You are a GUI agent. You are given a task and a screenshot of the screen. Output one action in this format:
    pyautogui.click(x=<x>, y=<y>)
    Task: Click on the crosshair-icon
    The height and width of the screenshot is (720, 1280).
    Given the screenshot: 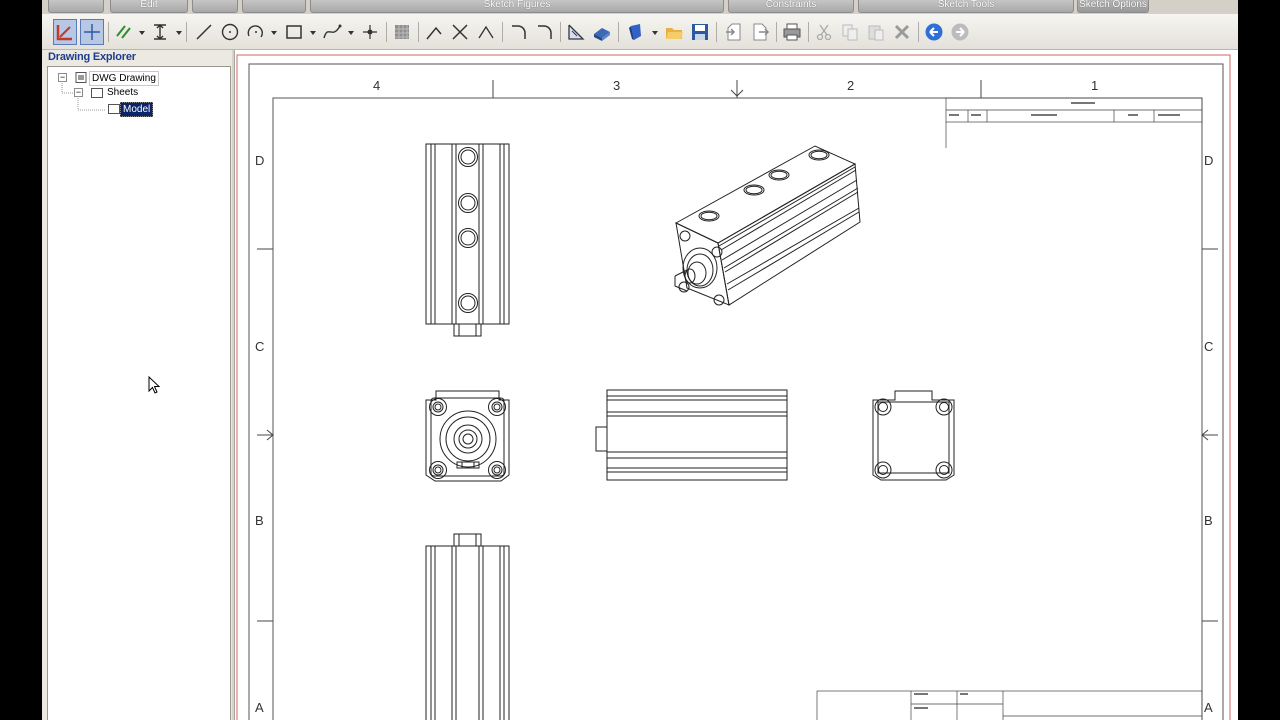 What is the action you would take?
    pyautogui.click(x=92, y=32)
    